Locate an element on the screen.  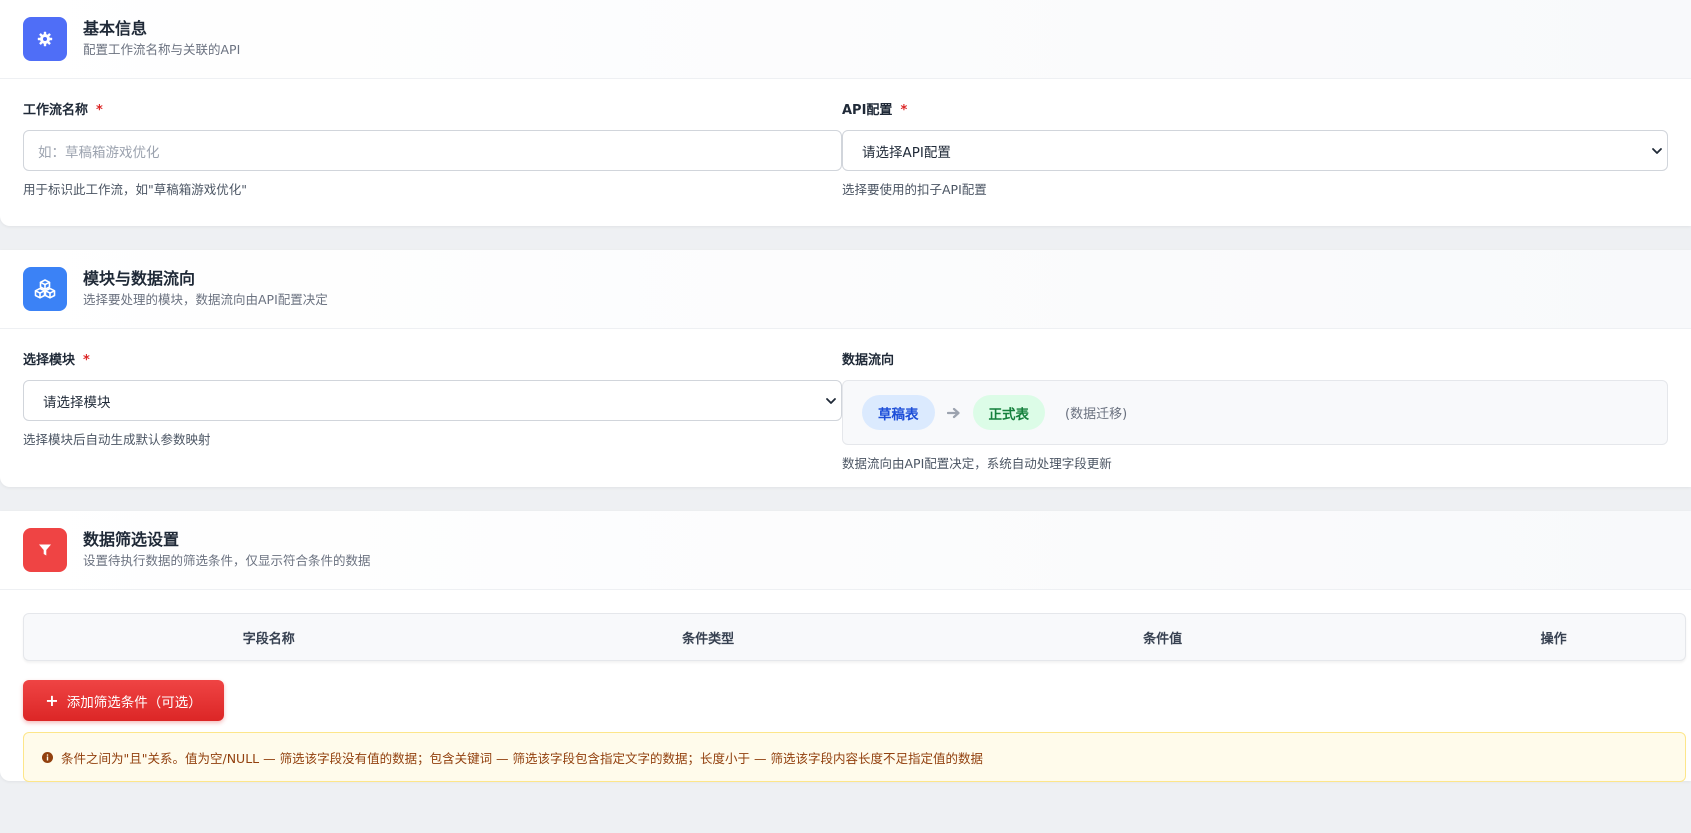
filter-head-text: 数据筛选设置 设置待执行数据的筛选条件，仅显示符合条件的数据 is located at coordinates (227, 550).